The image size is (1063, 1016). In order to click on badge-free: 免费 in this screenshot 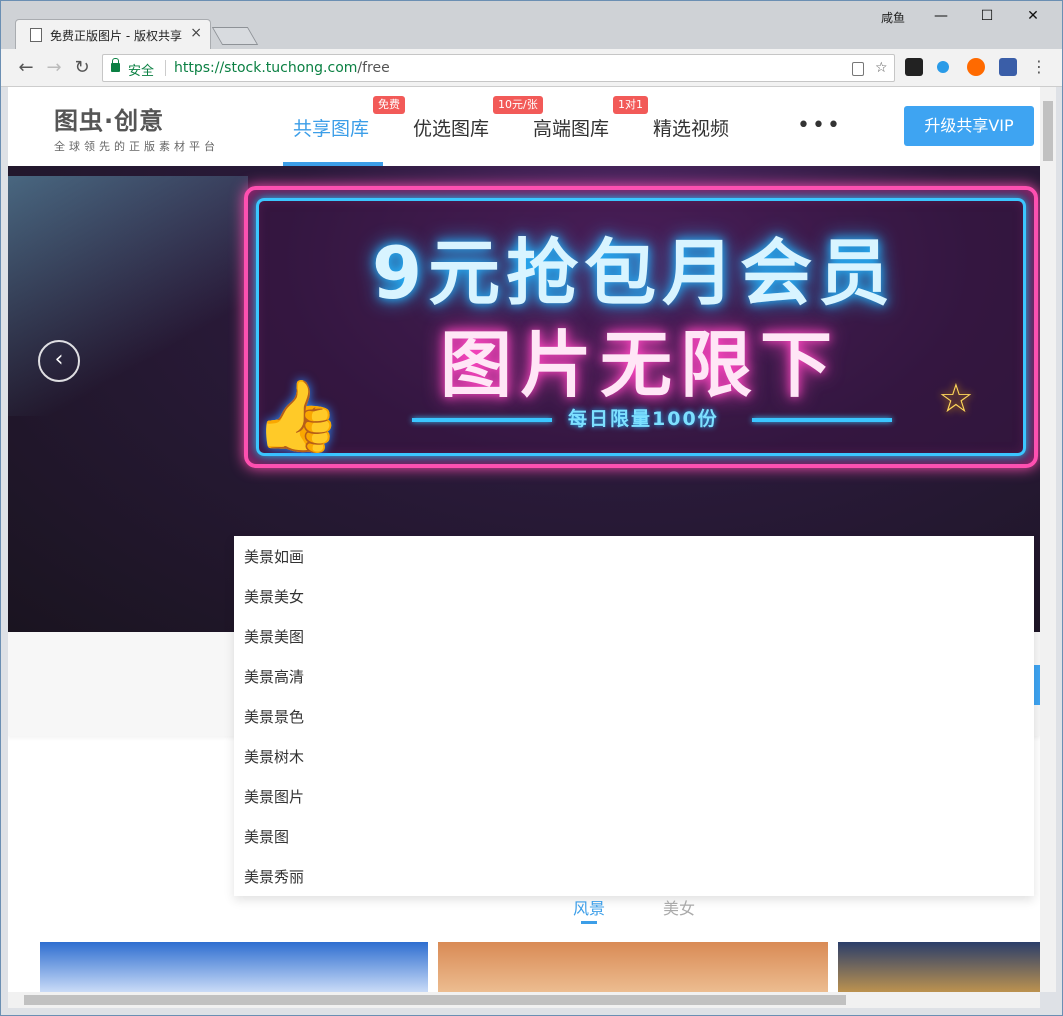, I will do `click(389, 105)`.